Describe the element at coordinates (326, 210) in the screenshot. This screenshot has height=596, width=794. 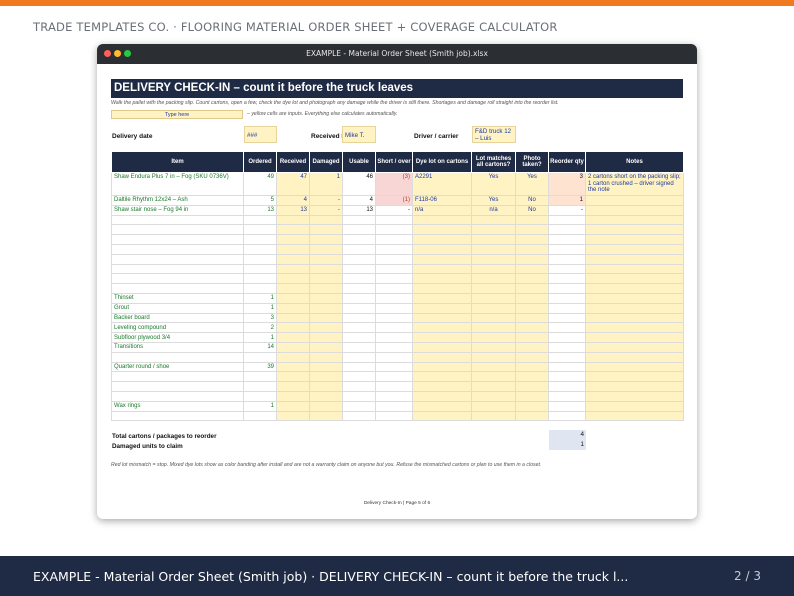
I see `cell-damaged: -` at that location.